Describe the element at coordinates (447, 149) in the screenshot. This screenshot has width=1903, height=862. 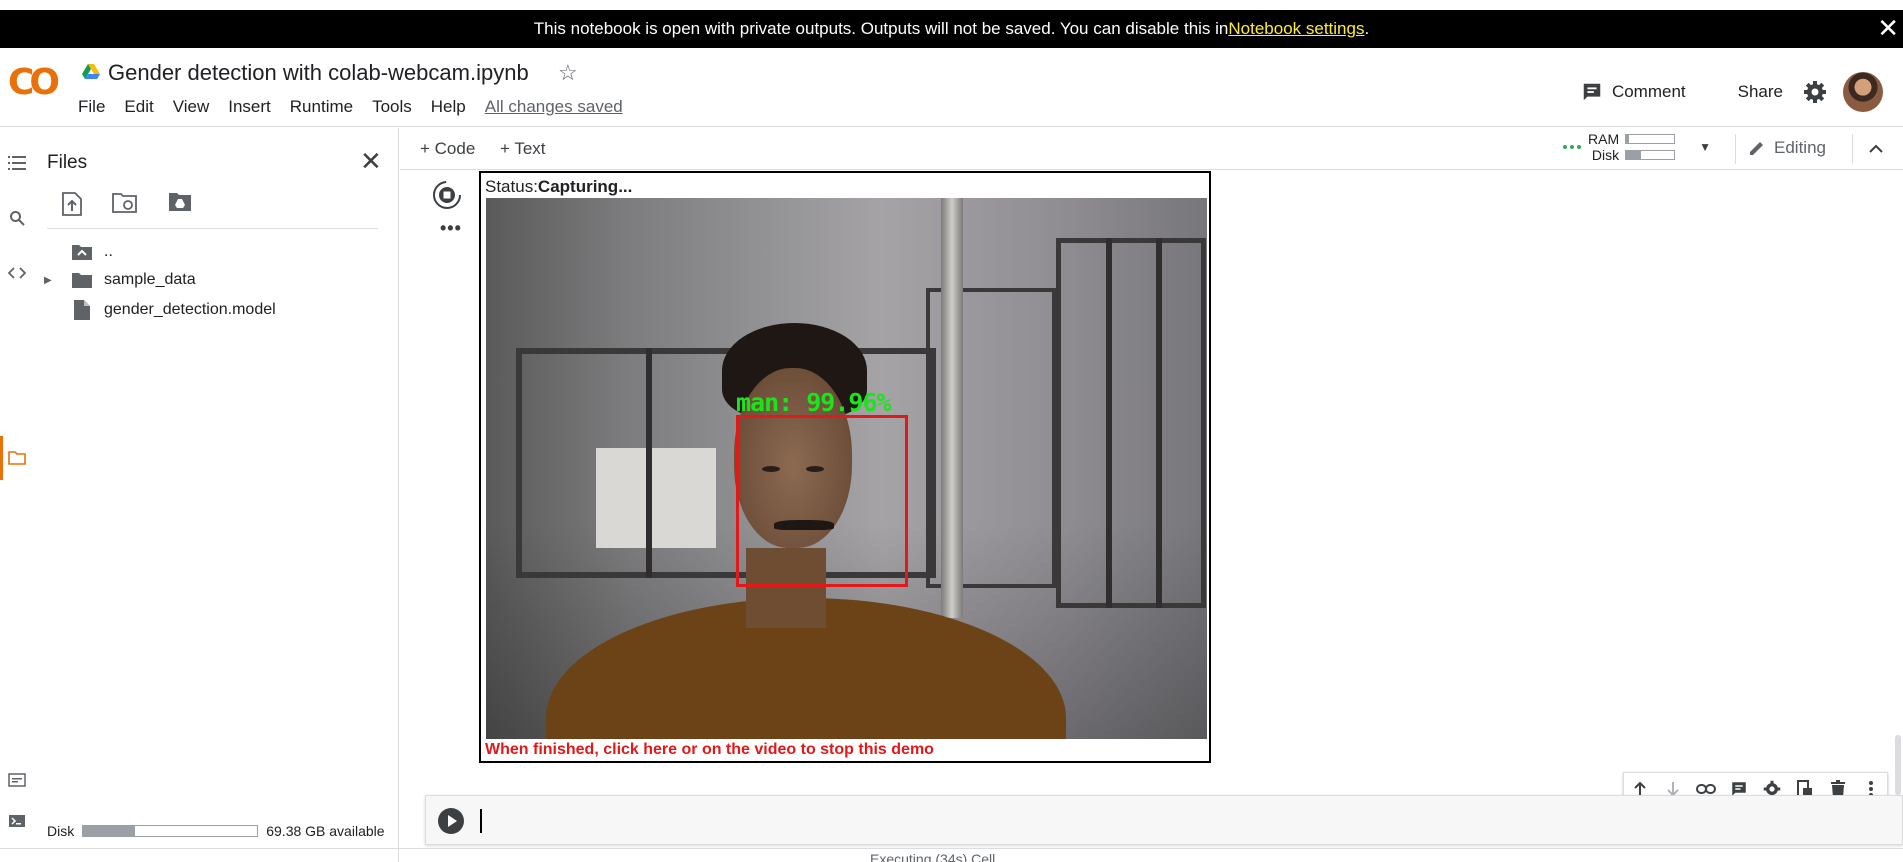
I see `add-code-button: + Code` at that location.